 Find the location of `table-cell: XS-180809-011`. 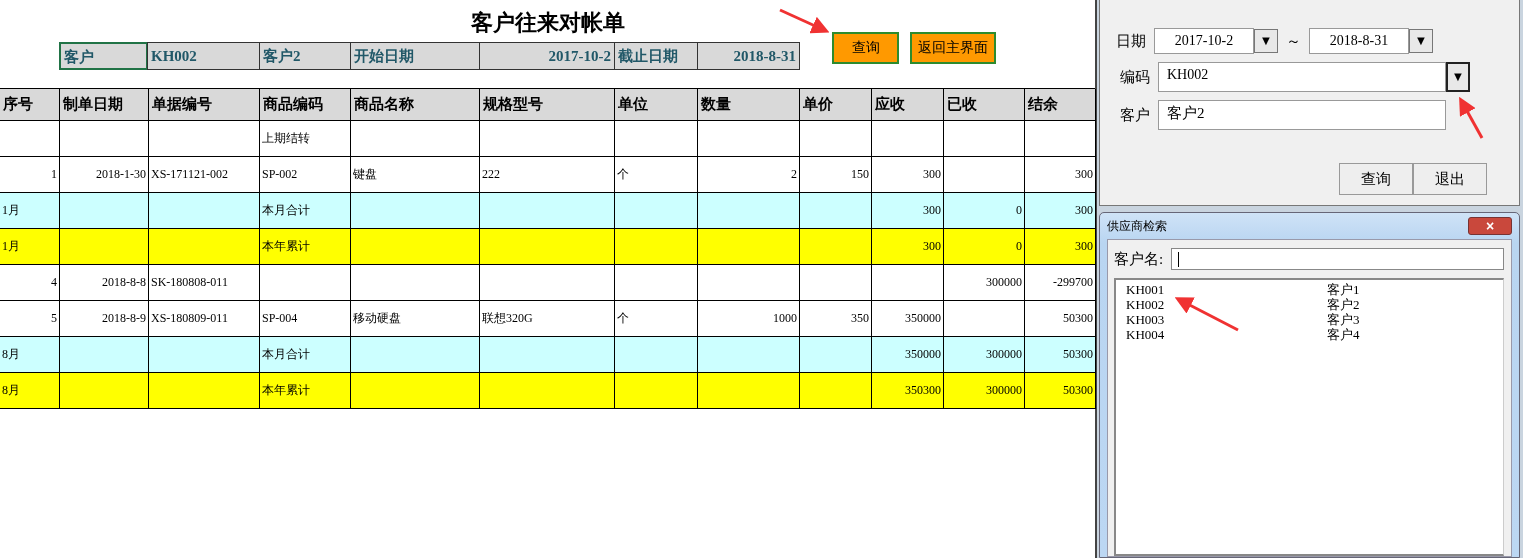

table-cell: XS-180809-011 is located at coordinates (204, 319).